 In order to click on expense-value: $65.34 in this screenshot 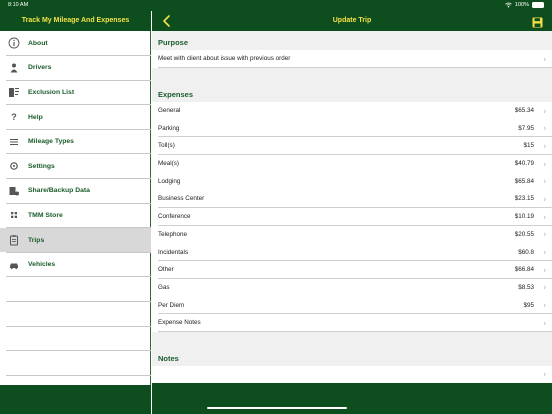, I will do `click(524, 111)`.